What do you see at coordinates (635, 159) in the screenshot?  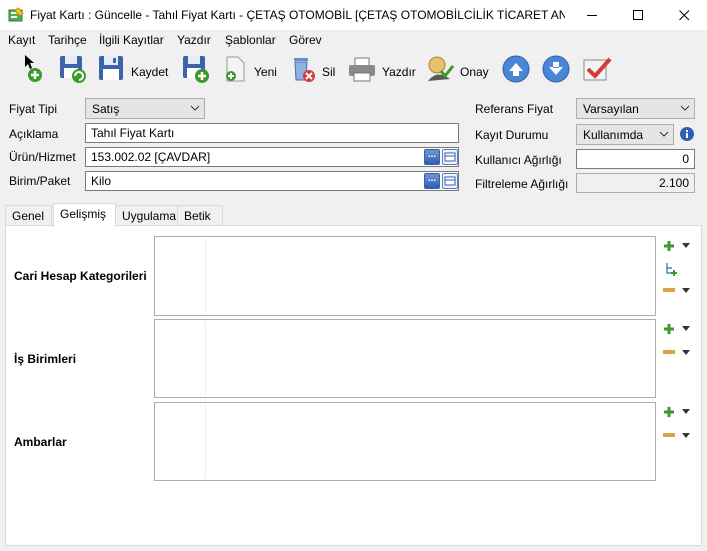 I see `kullanici-agirligi-field: 0` at bounding box center [635, 159].